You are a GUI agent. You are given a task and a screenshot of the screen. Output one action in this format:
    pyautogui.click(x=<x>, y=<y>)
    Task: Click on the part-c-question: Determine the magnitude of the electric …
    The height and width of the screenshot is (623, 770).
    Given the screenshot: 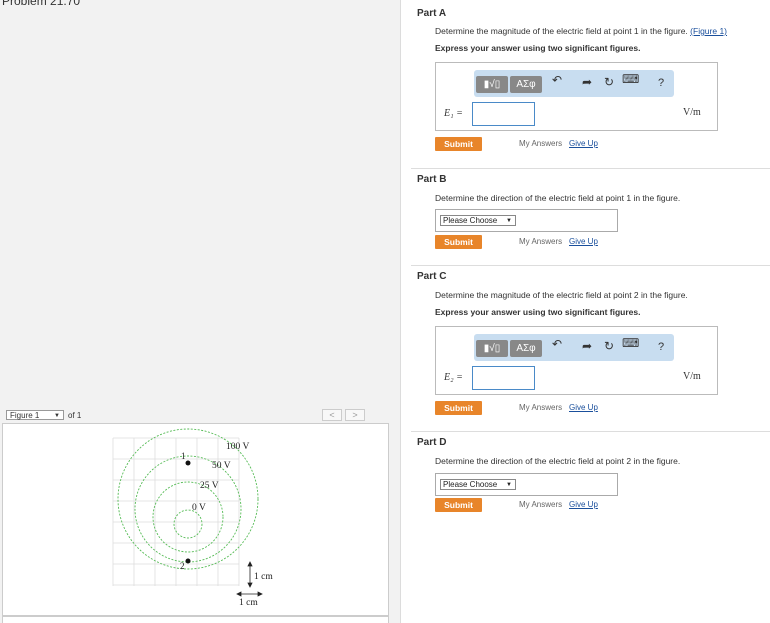 What is the action you would take?
    pyautogui.click(x=561, y=295)
    